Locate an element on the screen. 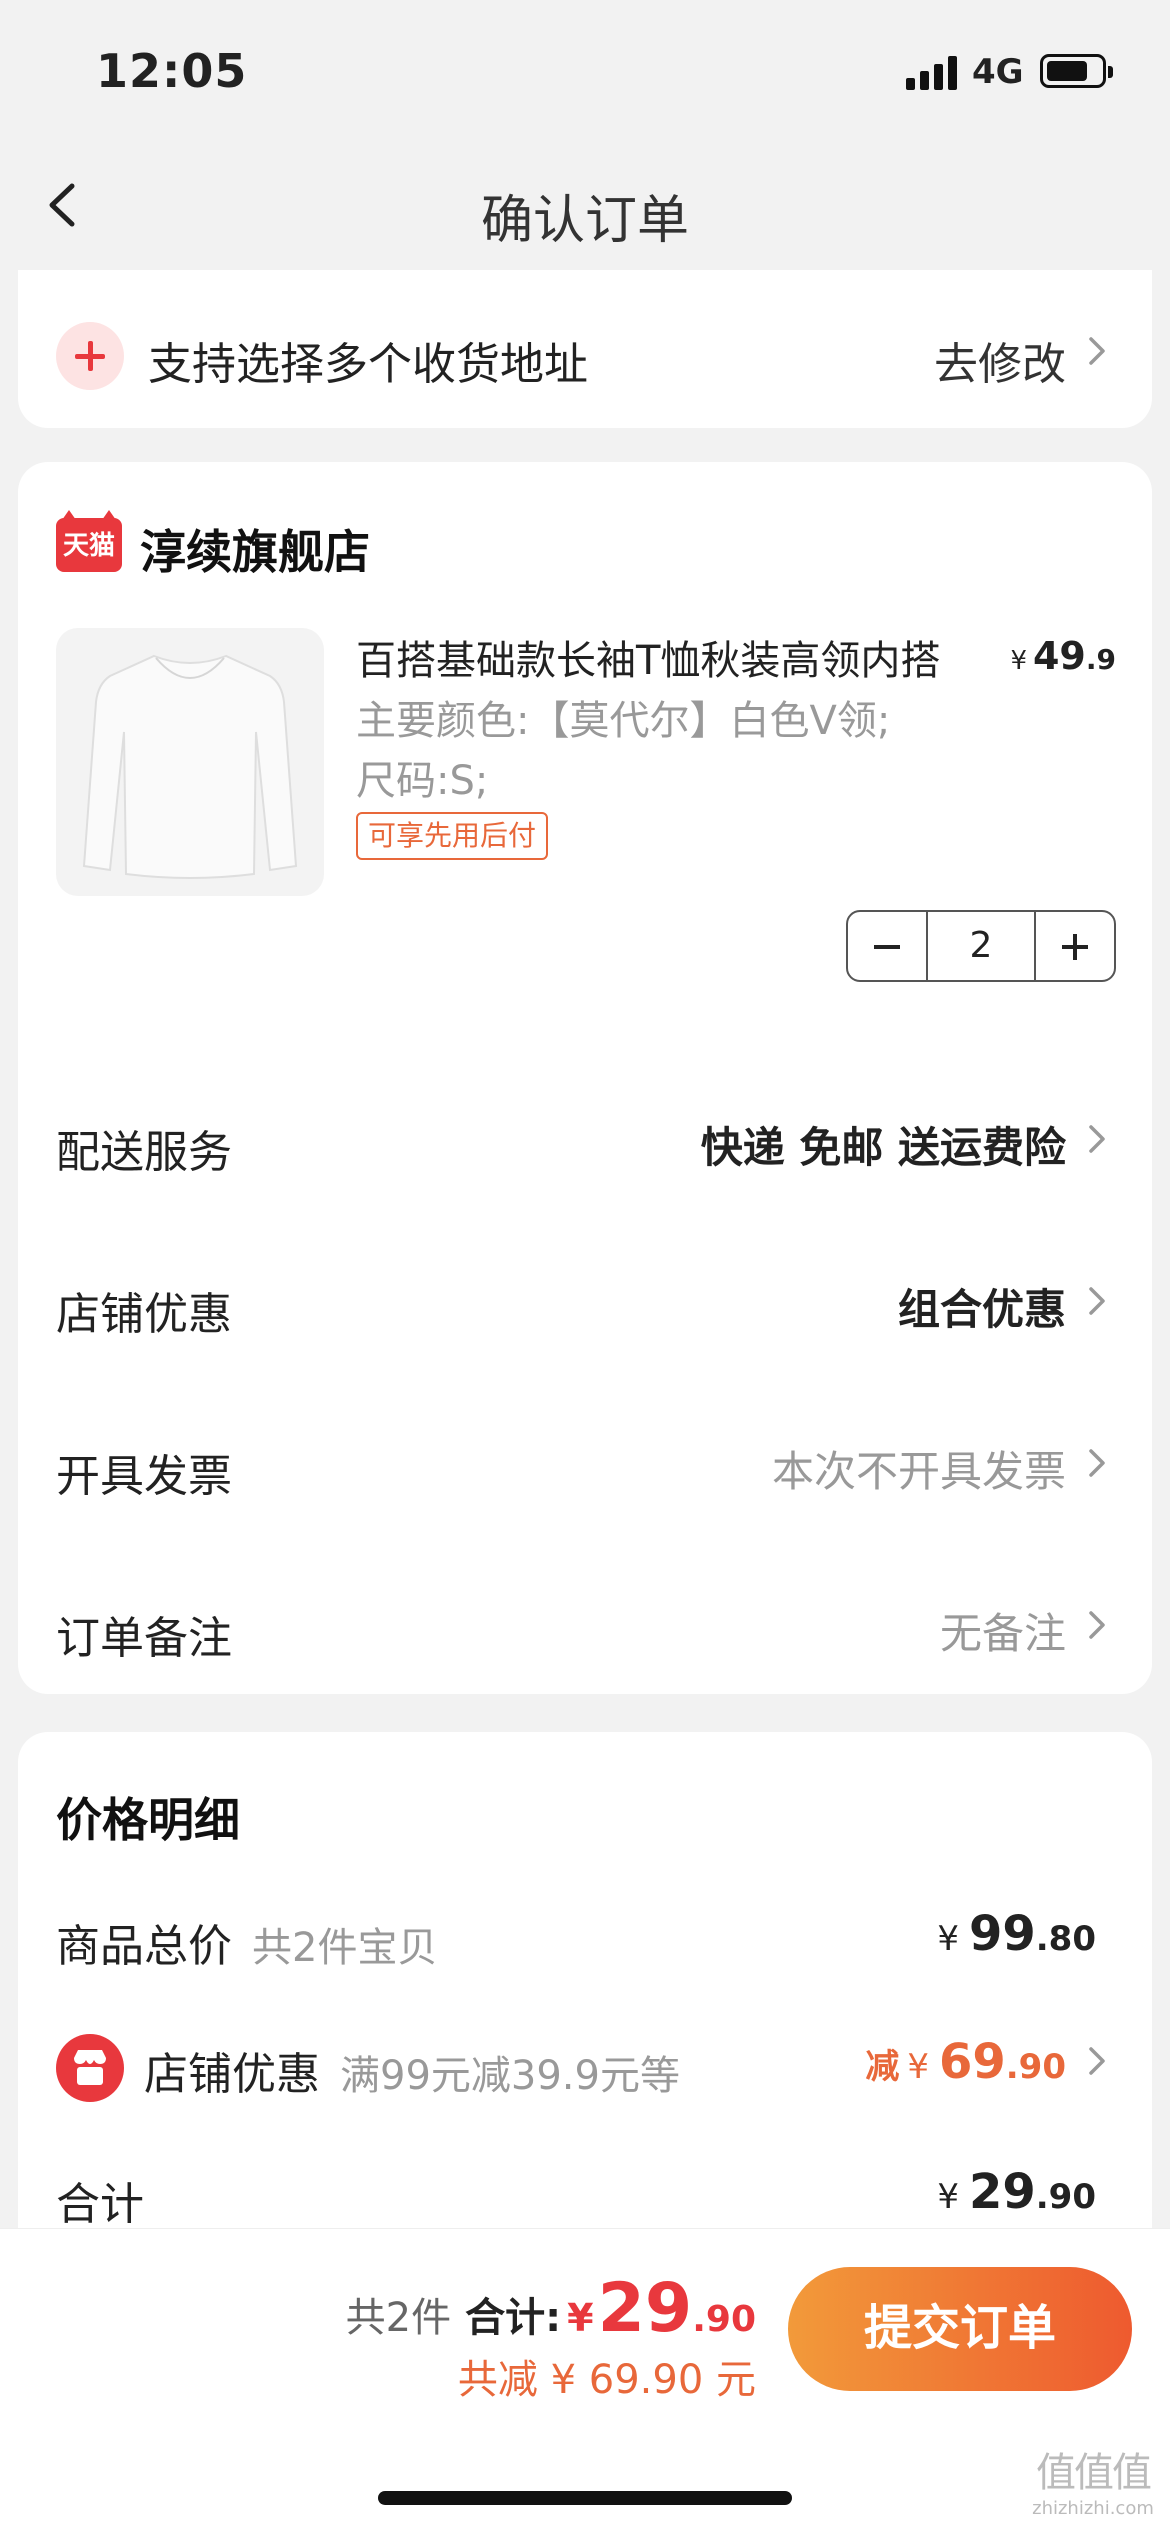  nav-bar: 确认订单 is located at coordinates (585, 205).